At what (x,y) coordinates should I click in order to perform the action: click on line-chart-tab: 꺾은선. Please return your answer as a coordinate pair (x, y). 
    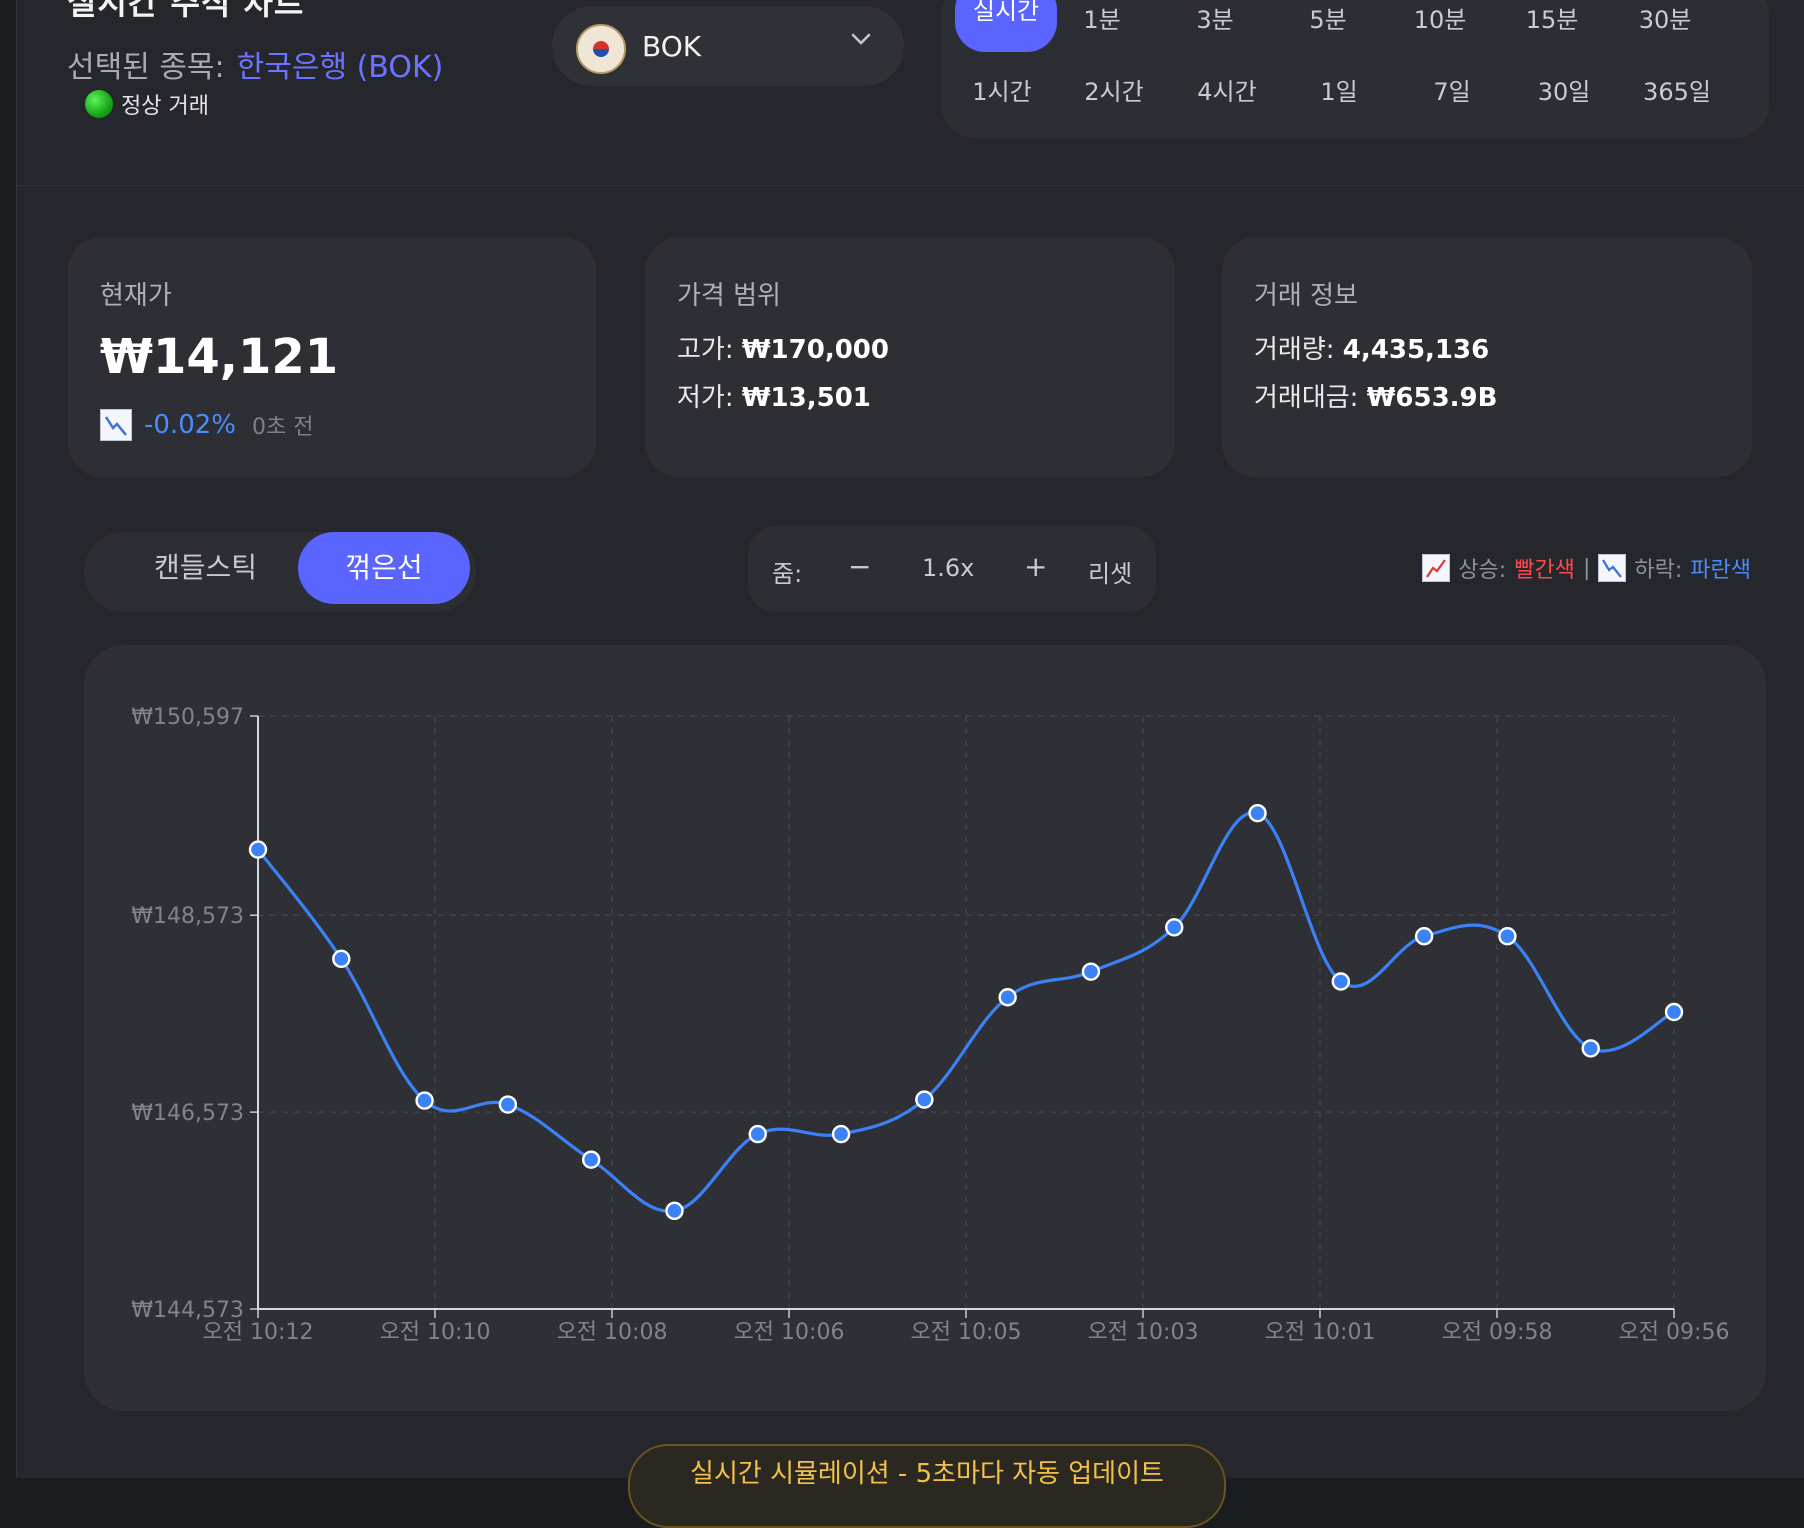
    Looking at the image, I should click on (384, 568).